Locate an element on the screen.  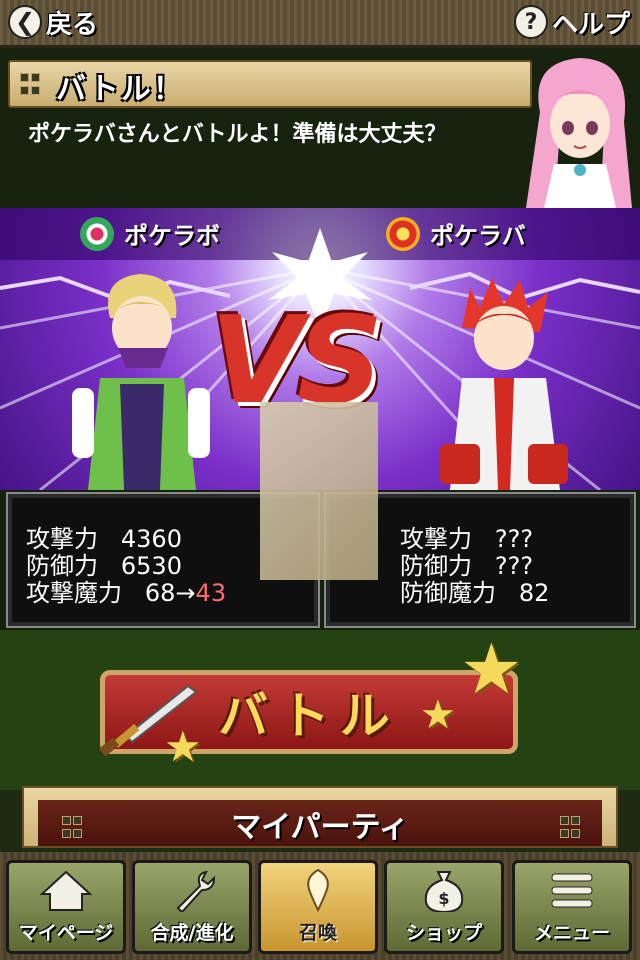
help-icon: ? is located at coordinates (530, 22).